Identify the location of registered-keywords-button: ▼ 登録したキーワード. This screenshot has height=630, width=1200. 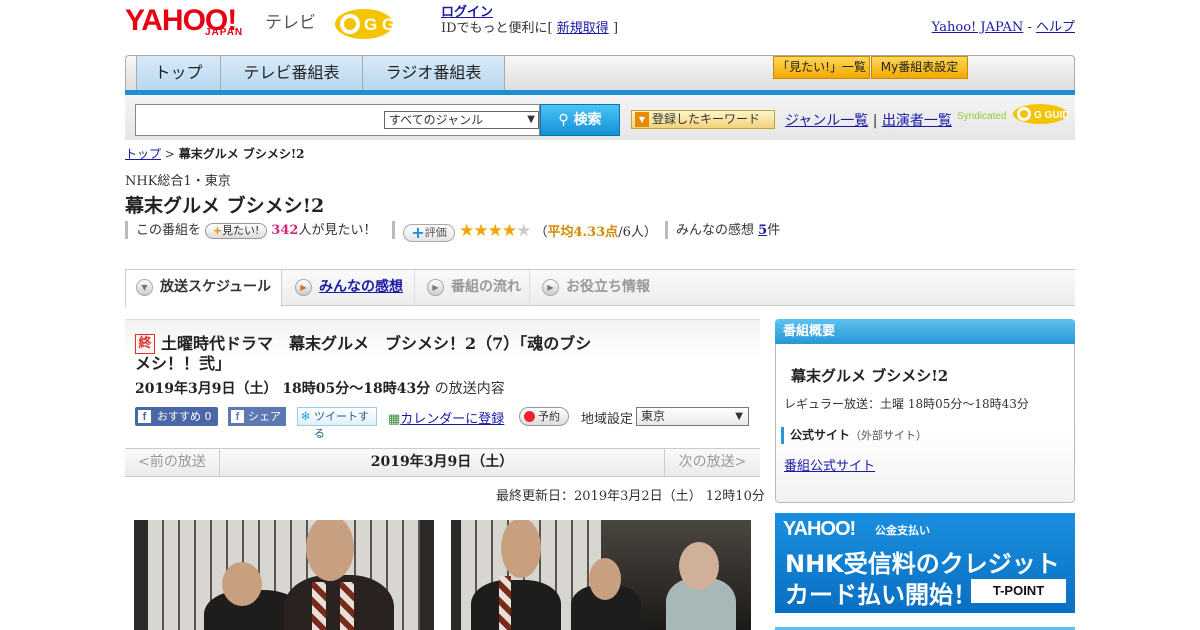
(703, 119).